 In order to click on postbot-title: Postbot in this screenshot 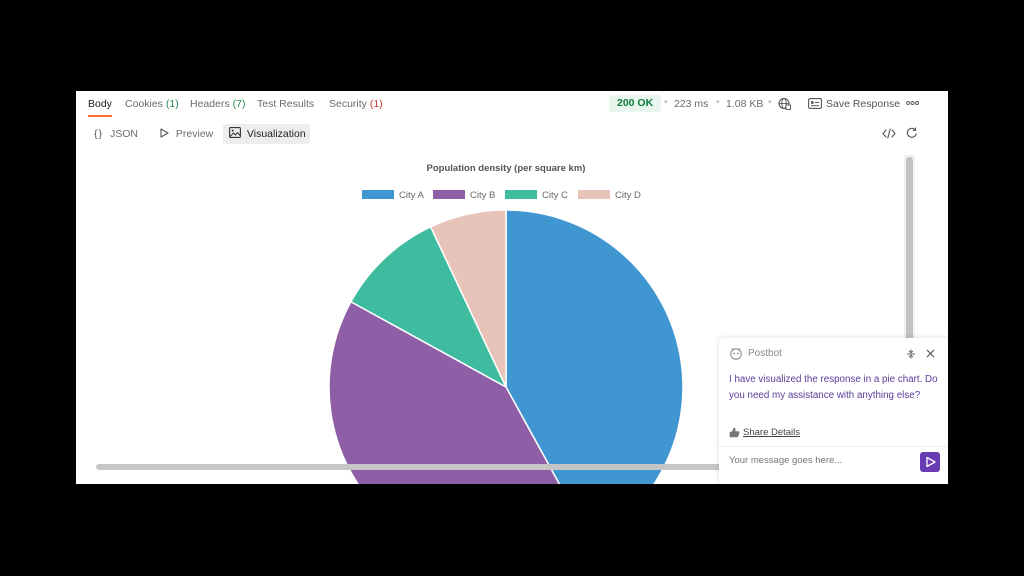, I will do `click(765, 353)`.